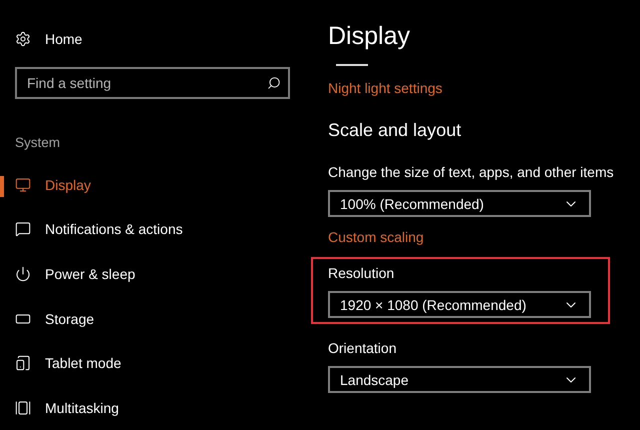  Describe the element at coordinates (155, 318) in the screenshot. I see `sidebar-item: Storage` at that location.